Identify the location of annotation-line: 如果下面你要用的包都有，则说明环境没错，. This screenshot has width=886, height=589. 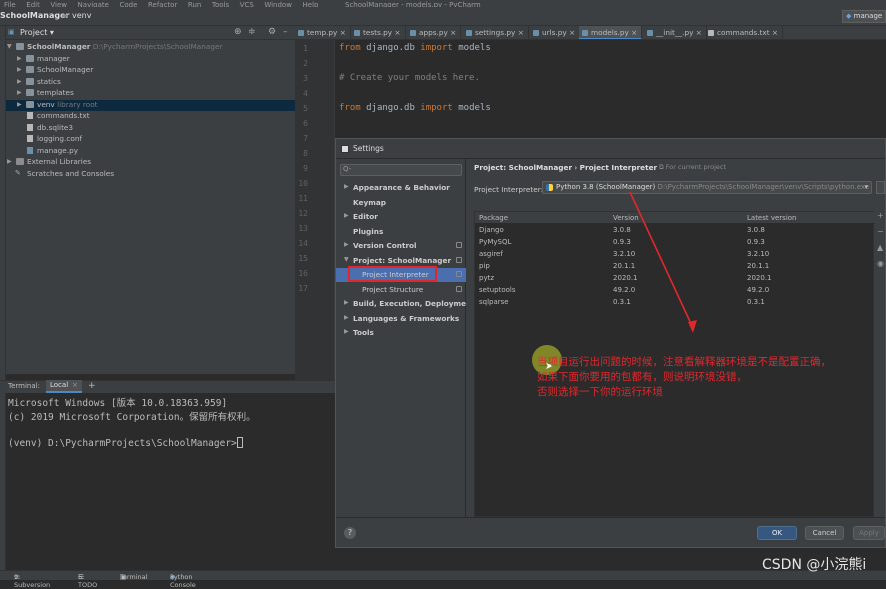
(642, 377).